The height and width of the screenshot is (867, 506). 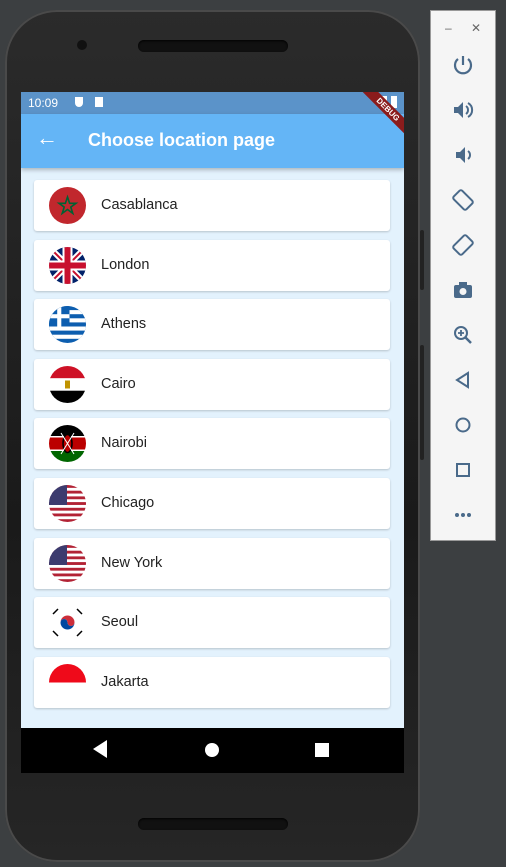 What do you see at coordinates (182, 140) in the screenshot?
I see `page-title: Choose location page` at bounding box center [182, 140].